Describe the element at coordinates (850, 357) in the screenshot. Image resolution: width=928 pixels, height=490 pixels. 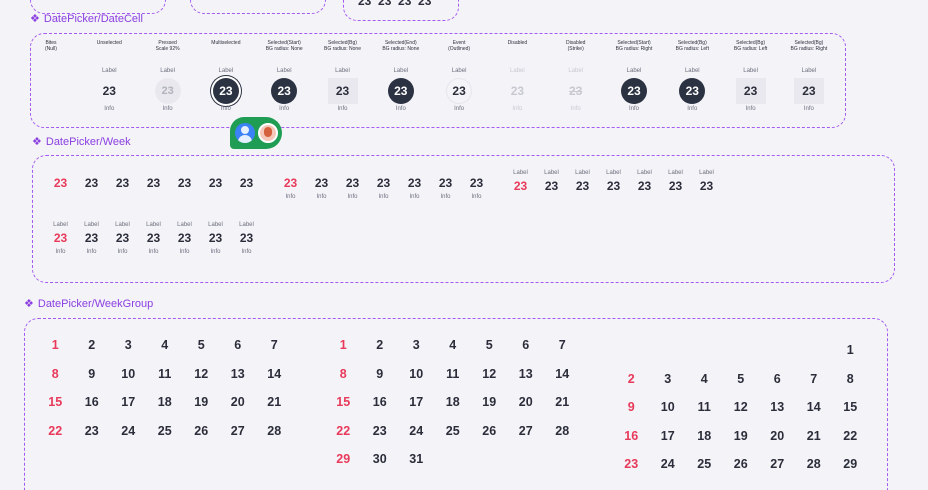
I see `calendar-day: 1` at that location.